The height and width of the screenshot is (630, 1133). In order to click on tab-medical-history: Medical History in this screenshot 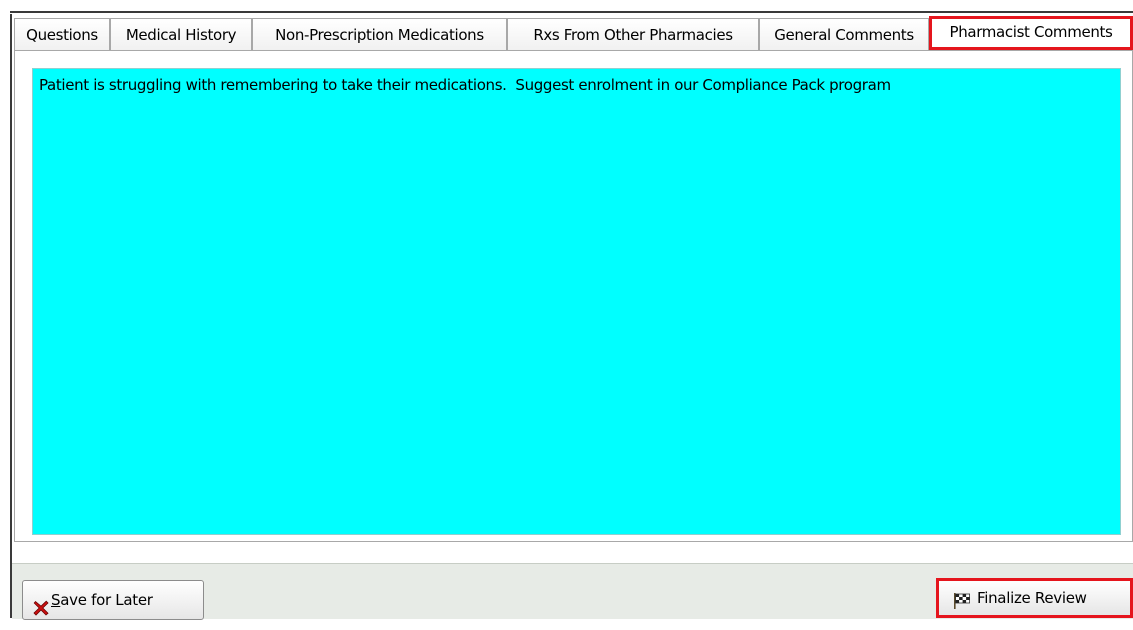, I will do `click(181, 34)`.